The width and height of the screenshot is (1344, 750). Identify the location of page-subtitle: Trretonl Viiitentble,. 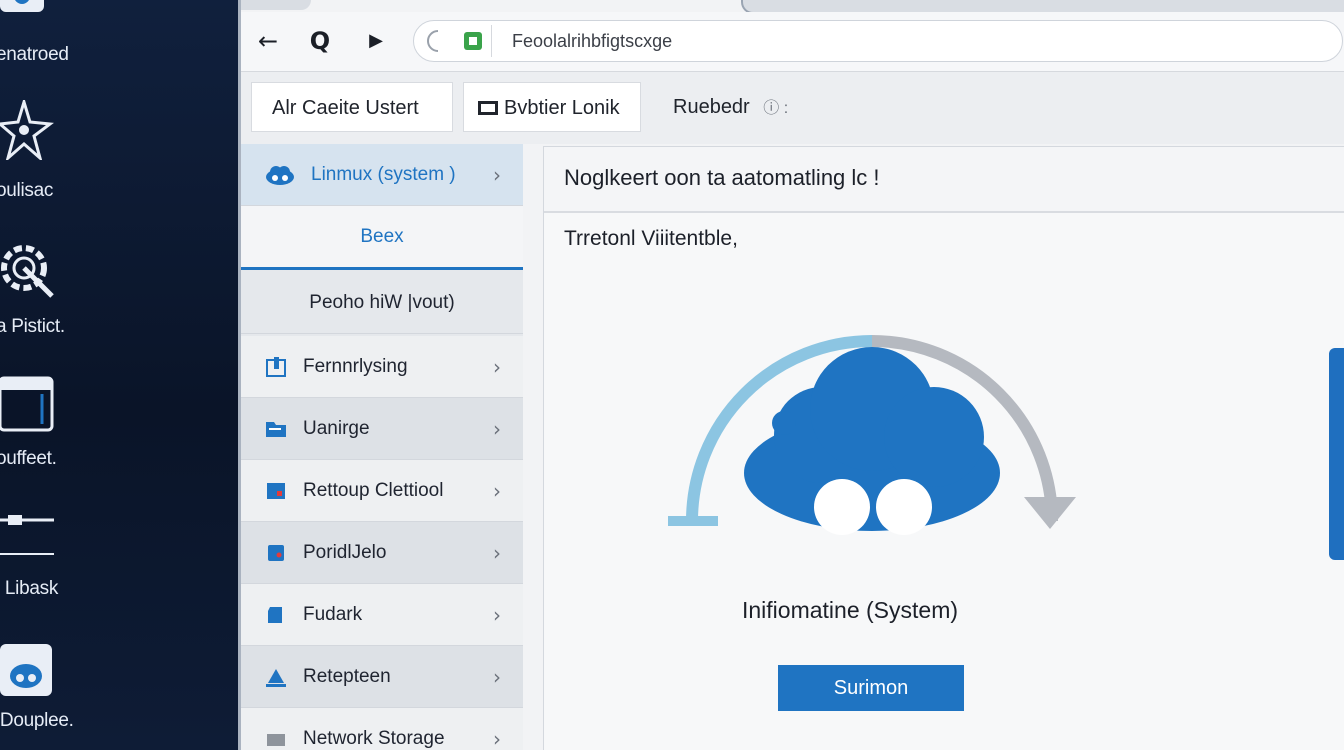
(651, 238).